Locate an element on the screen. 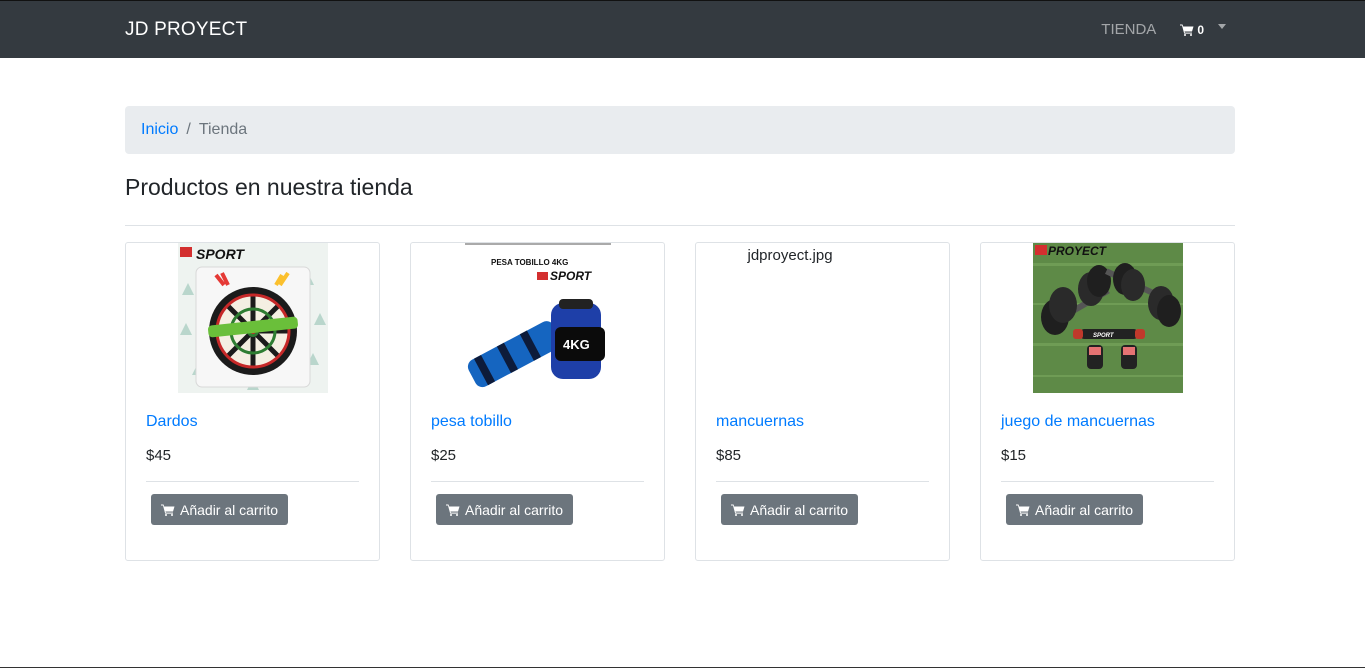 This screenshot has height=668, width=1365. nav-link-tienda: TIENDA is located at coordinates (1128, 29).